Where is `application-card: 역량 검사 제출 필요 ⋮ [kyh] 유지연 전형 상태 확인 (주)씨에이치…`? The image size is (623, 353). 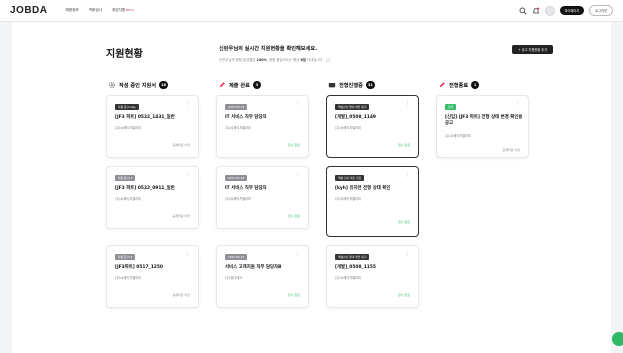
application-card: 역량 검사 제출 필요 ⋮ [kyh] 유지연 전형 상태 확인 (주)씨에이치… is located at coordinates (372, 201).